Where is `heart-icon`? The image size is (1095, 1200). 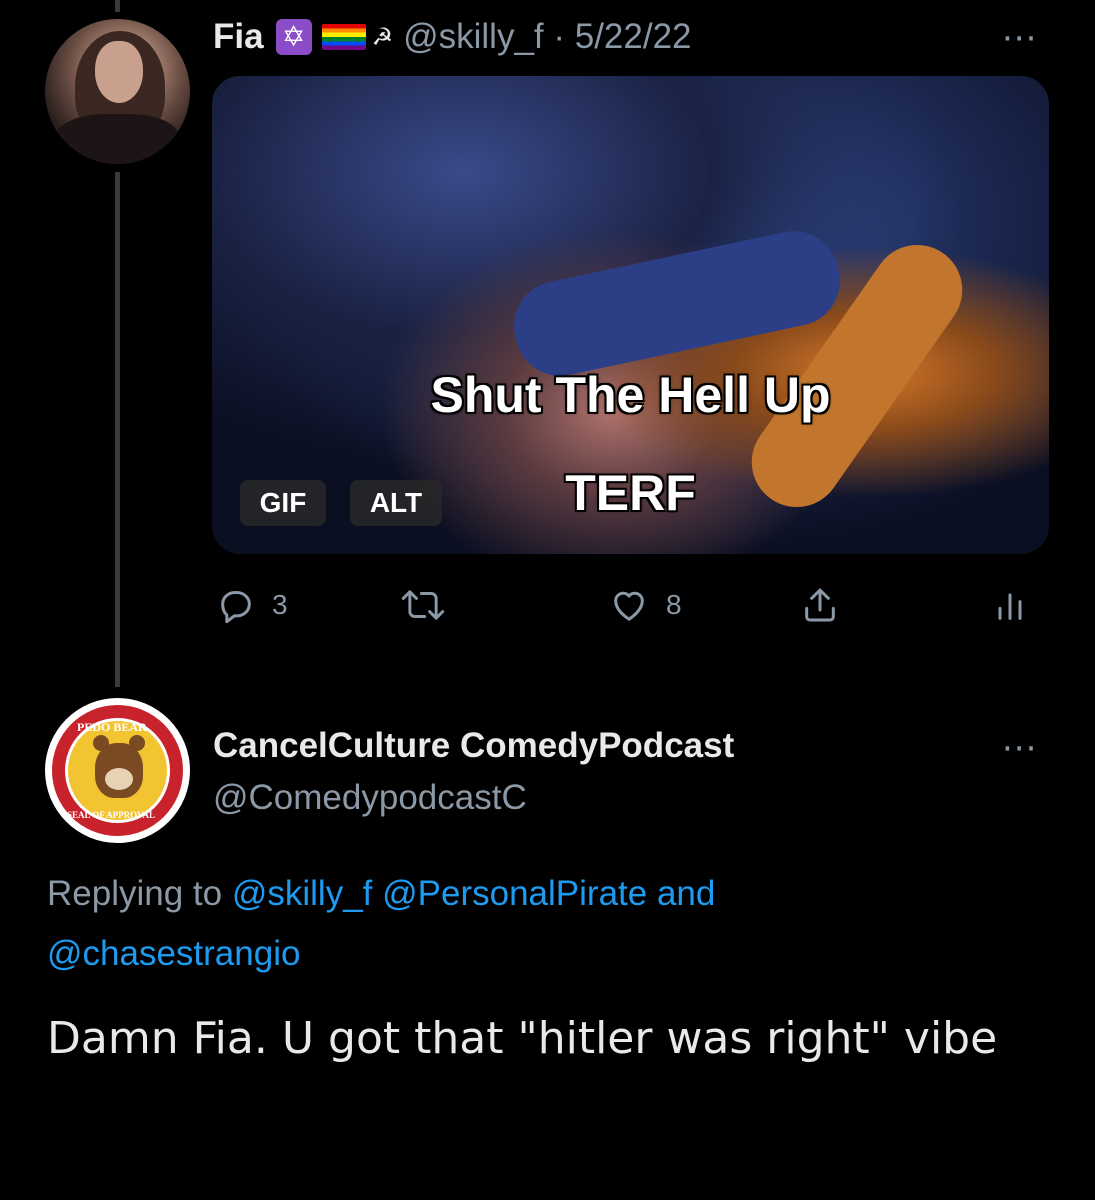 heart-icon is located at coordinates (629, 606).